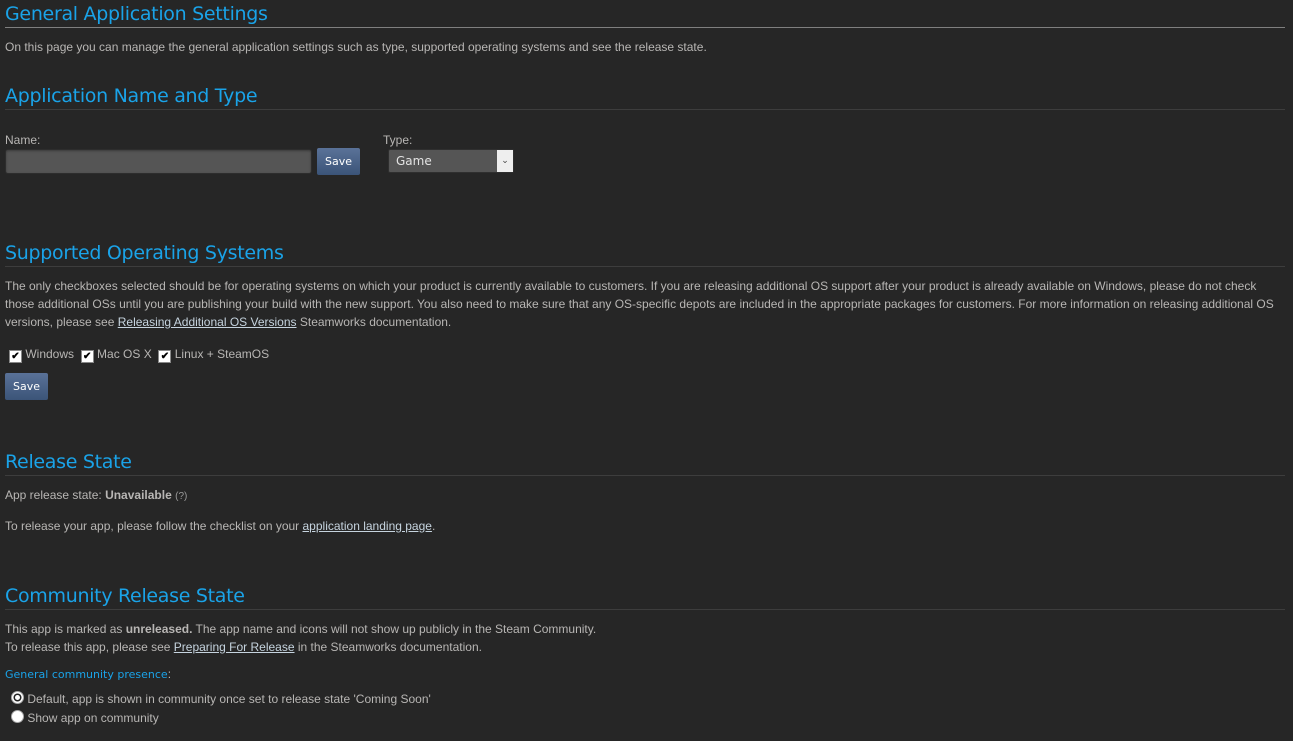 This screenshot has height=741, width=1293. What do you see at coordinates (367, 526) in the screenshot?
I see `landing-page-link: application landing page` at bounding box center [367, 526].